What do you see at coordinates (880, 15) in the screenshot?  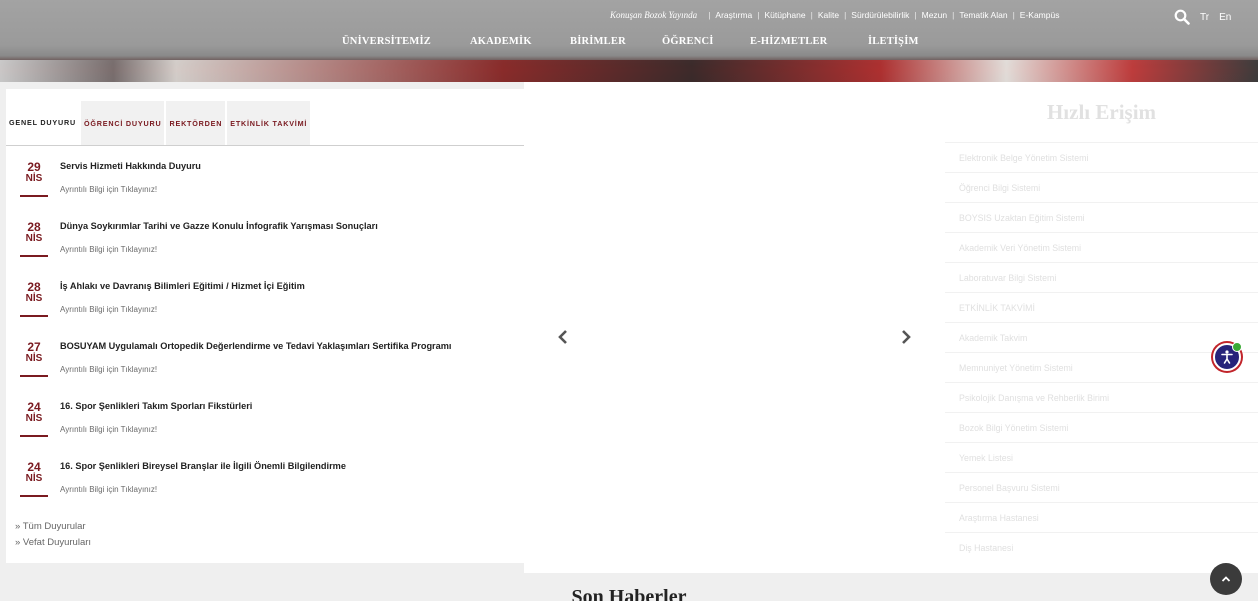 I see `top-link-sustainability: Sürdürülebilirlik` at bounding box center [880, 15].